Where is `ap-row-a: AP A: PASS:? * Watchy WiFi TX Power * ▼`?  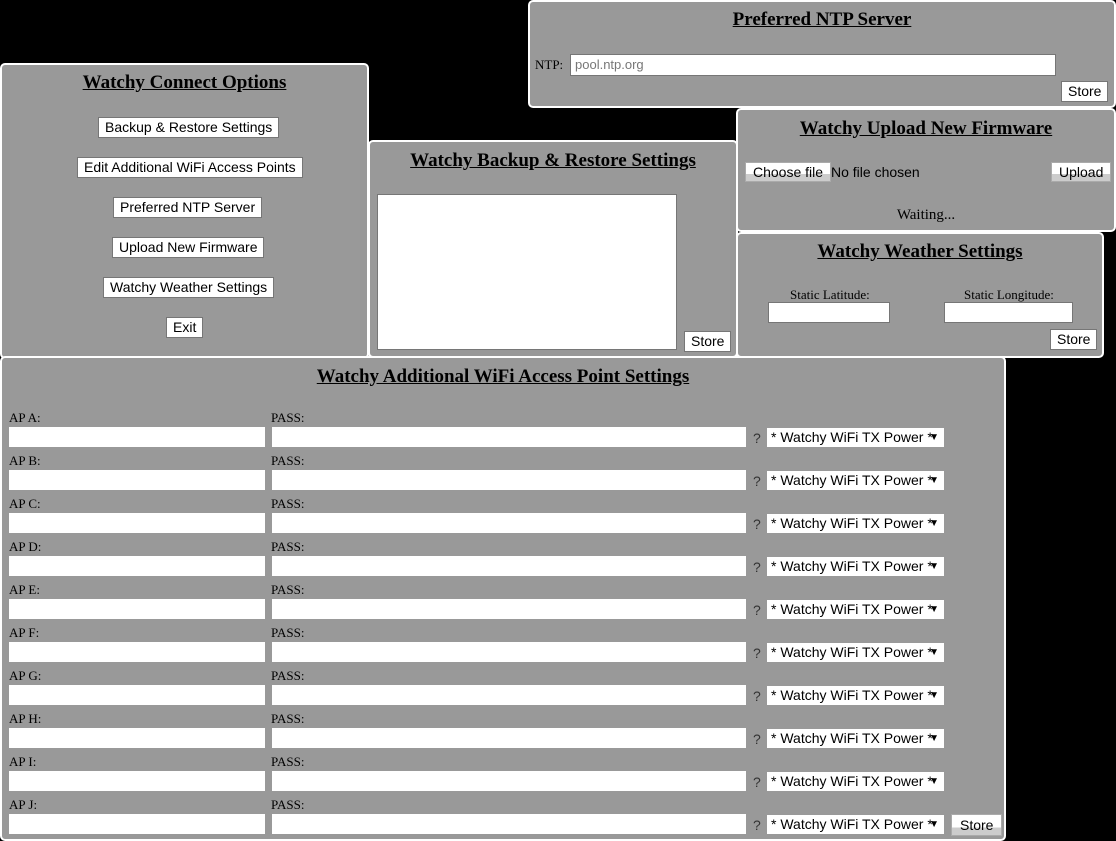
ap-row-a: AP A: PASS:? * Watchy WiFi TX Power * ▼ is located at coordinates (502, 429).